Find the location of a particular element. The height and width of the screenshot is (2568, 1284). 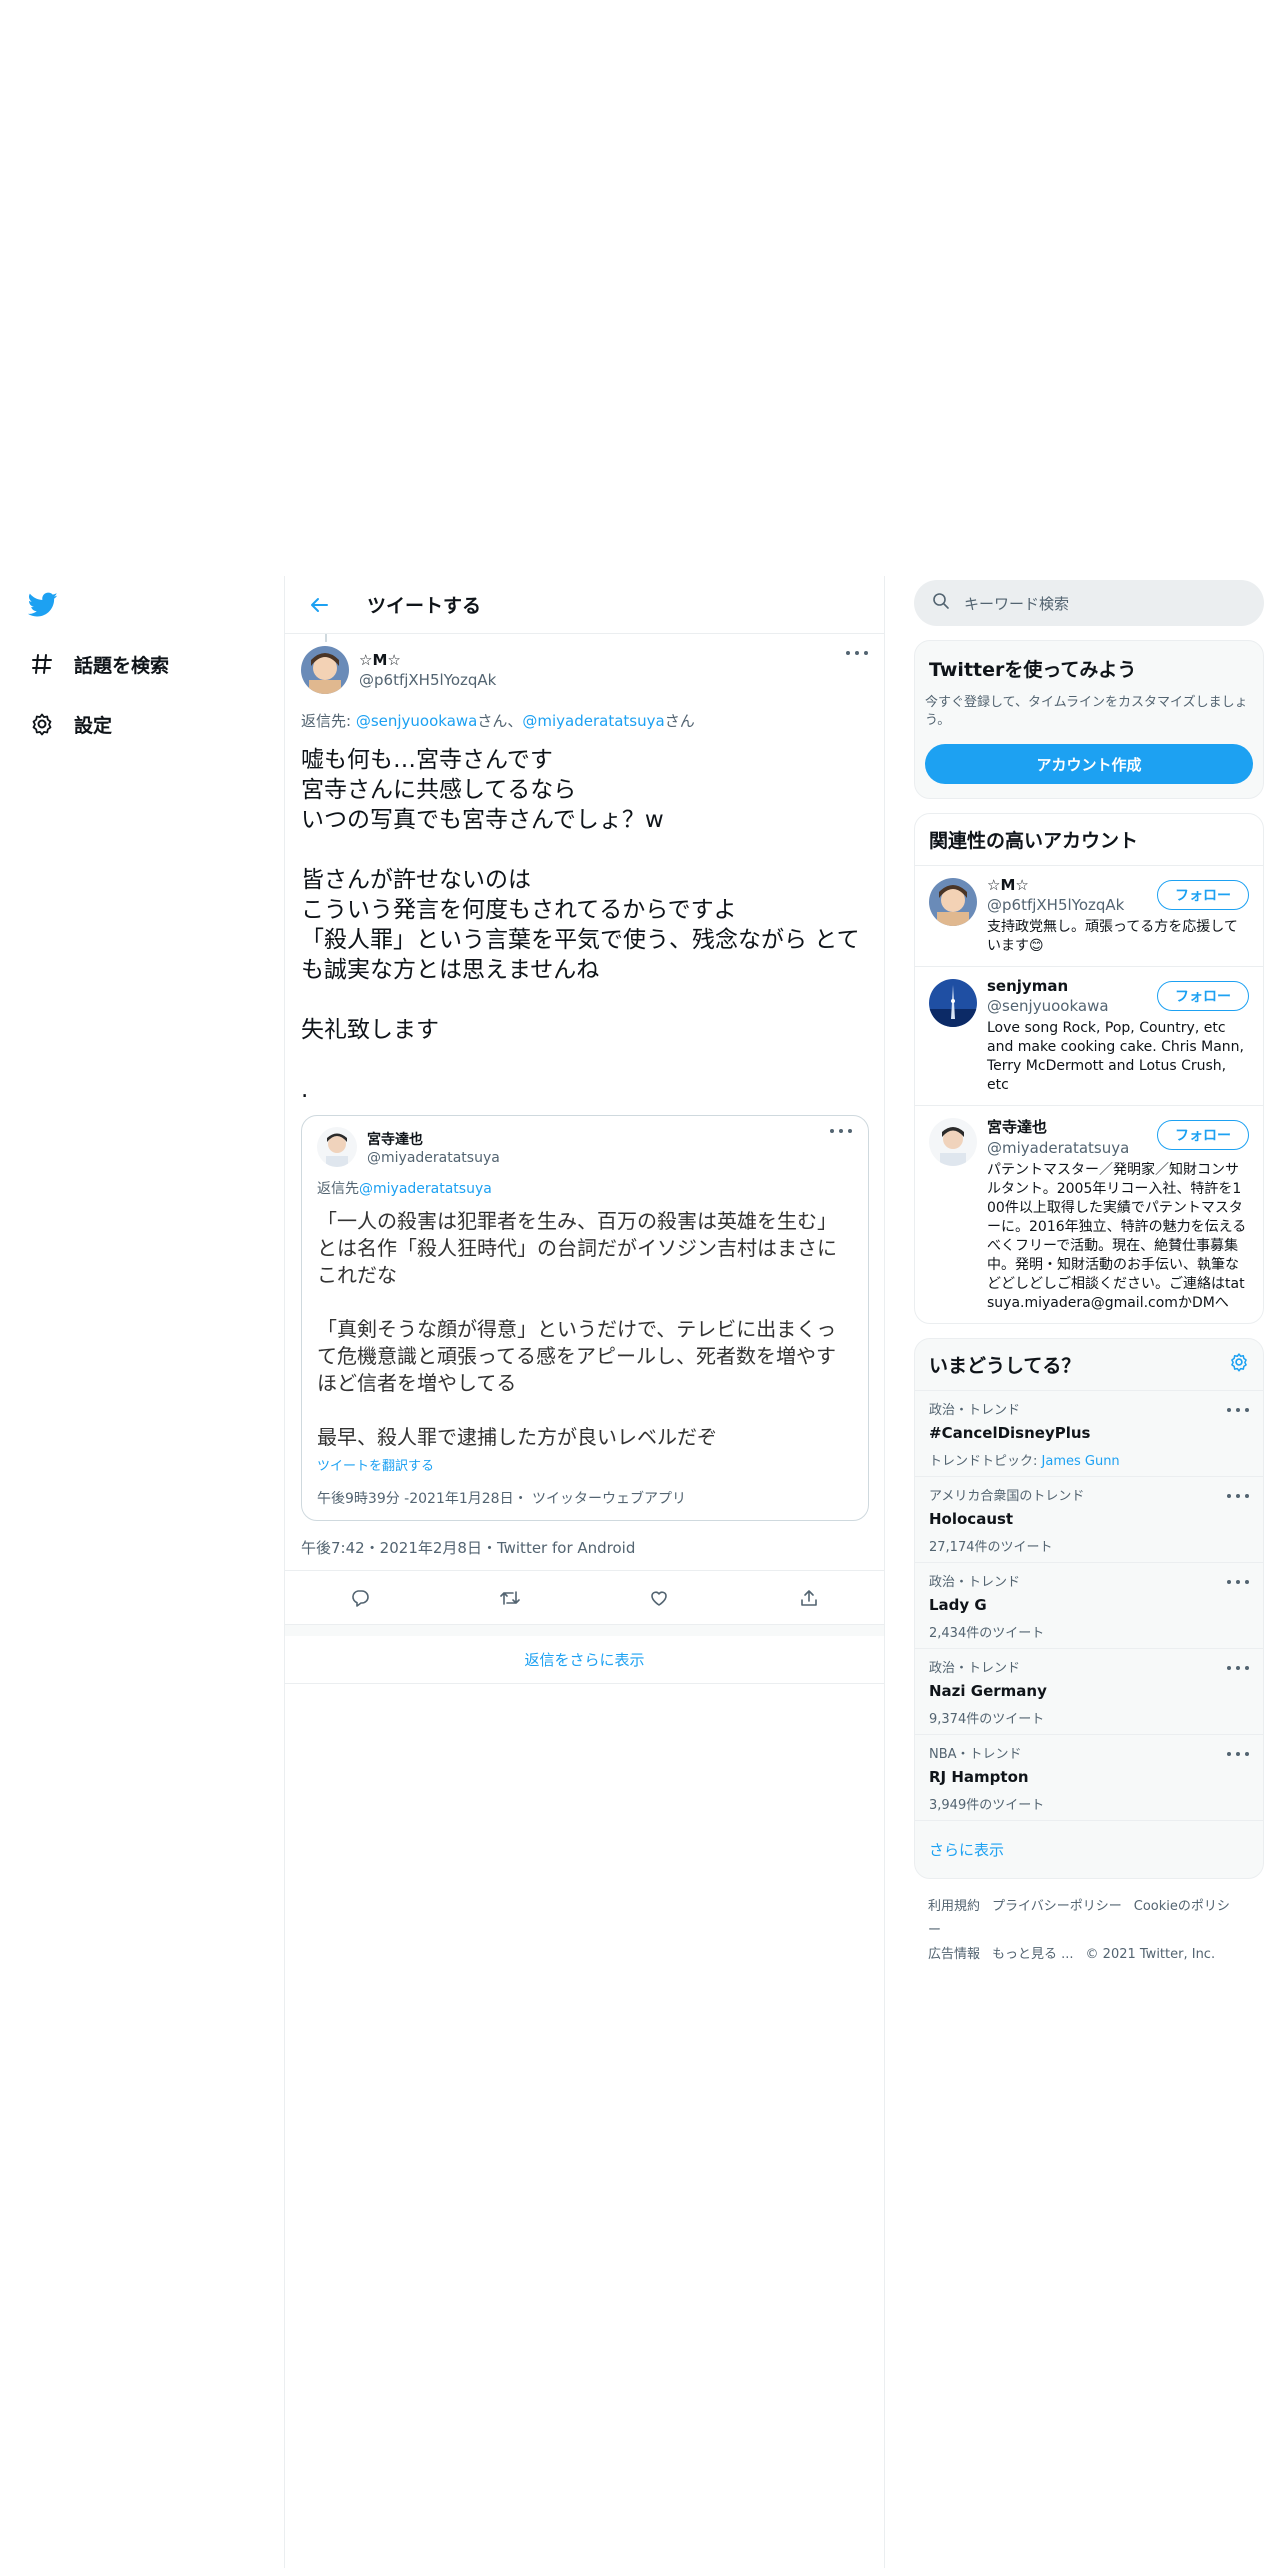

account-bio: 支持政党無し。頑張ってる方を応援しています😊 is located at coordinates (1112, 936).